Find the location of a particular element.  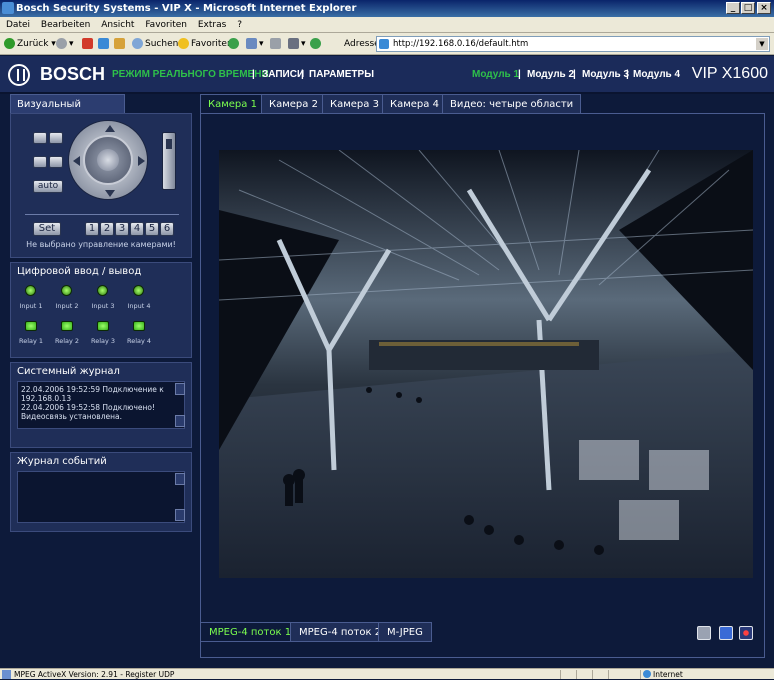

refresh-button is located at coordinates (104, 44).